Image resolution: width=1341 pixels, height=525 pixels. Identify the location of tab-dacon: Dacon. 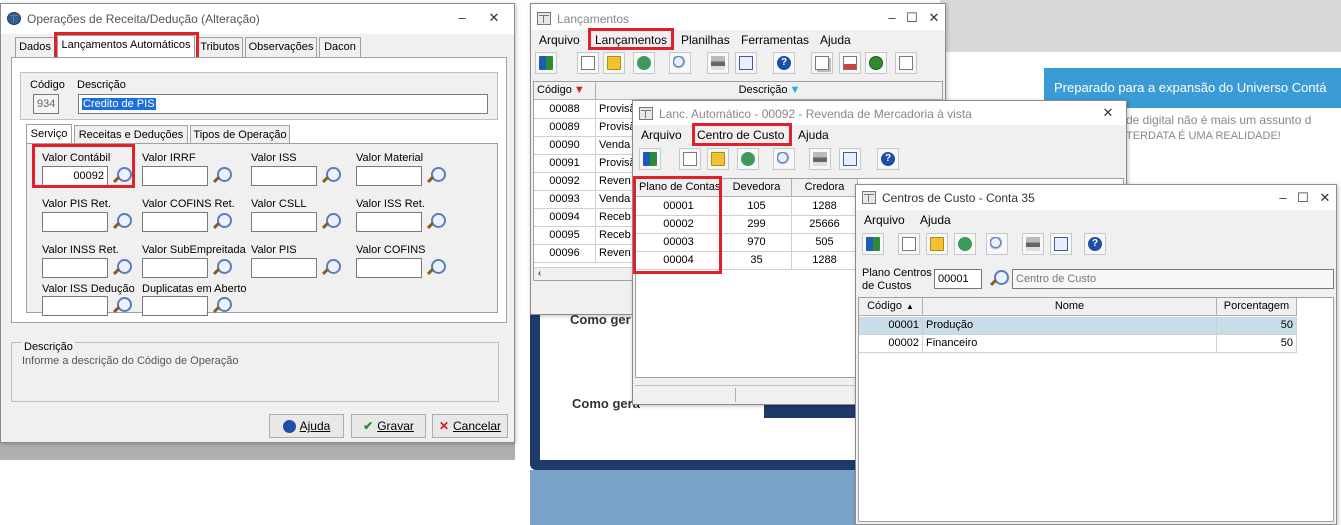
(340, 47).